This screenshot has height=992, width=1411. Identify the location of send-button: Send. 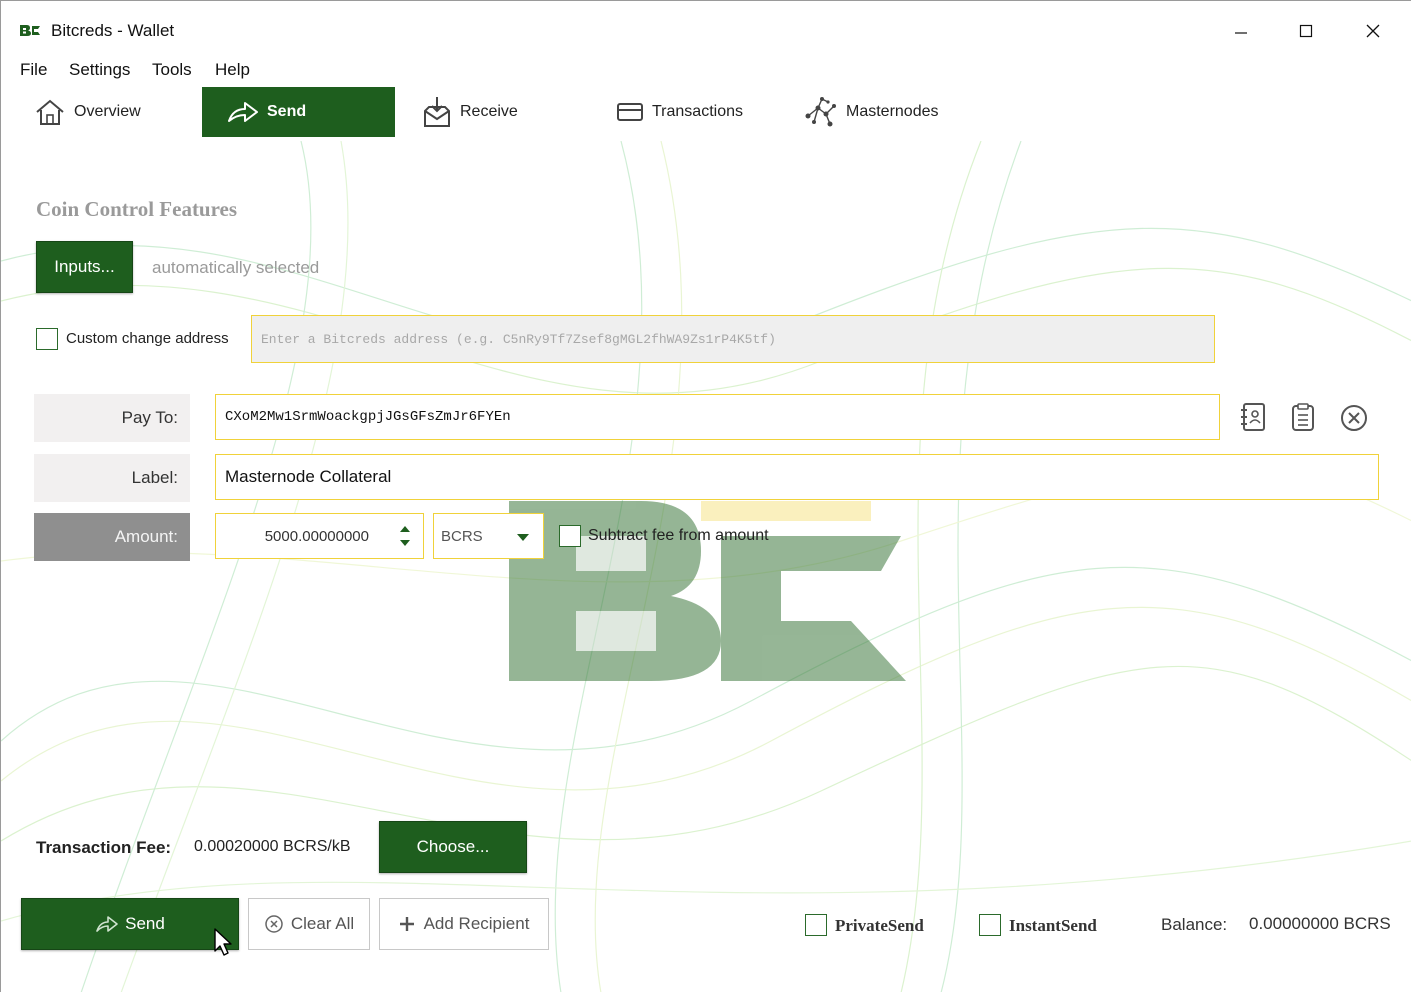
(130, 924).